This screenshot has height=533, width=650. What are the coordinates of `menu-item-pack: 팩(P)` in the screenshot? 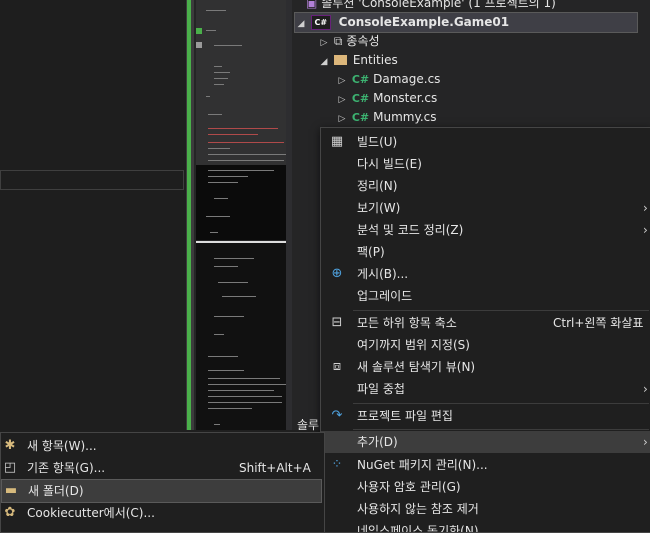 It's located at (485, 252).